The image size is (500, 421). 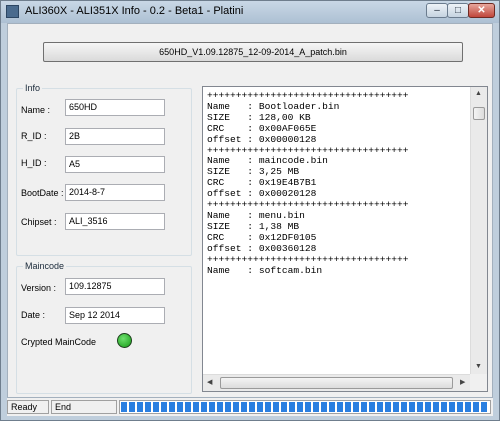 What do you see at coordinates (115, 107) in the screenshot?
I see `name-field: 650HD` at bounding box center [115, 107].